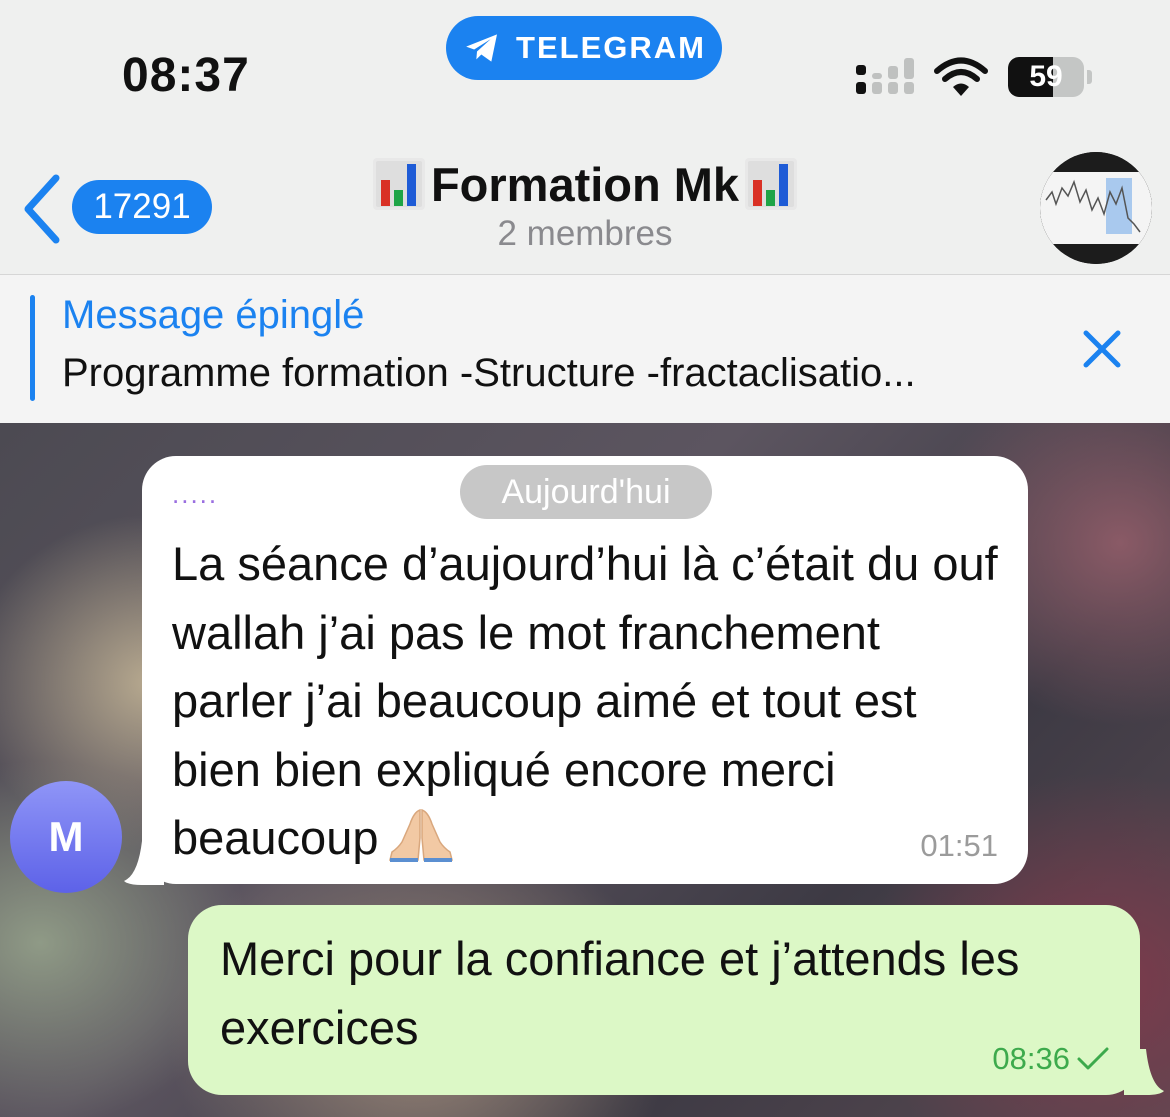 This screenshot has width=1170, height=1117. Describe the element at coordinates (142, 207) in the screenshot. I see `back-unread-count-badge: 17291` at that location.